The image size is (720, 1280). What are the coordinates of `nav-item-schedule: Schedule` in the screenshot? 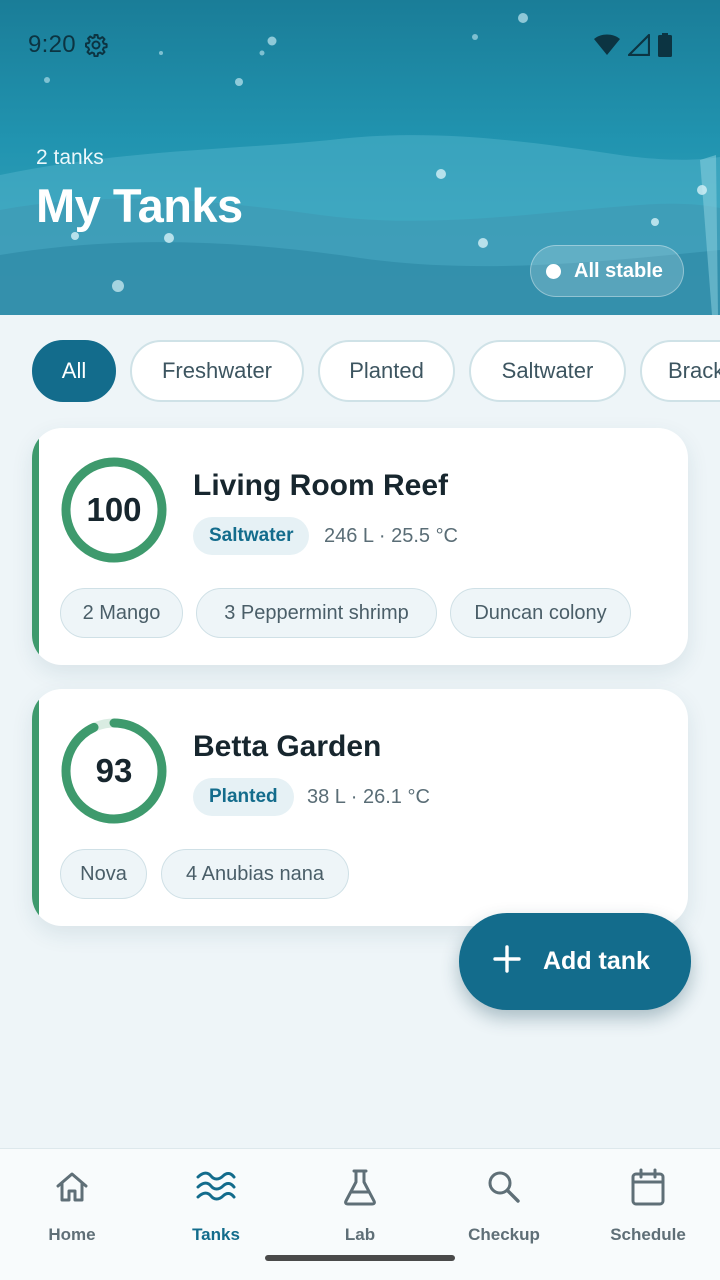 It's located at (648, 1207).